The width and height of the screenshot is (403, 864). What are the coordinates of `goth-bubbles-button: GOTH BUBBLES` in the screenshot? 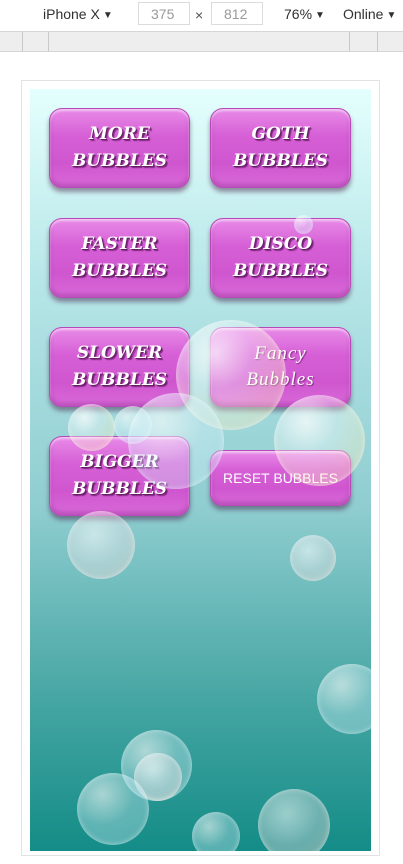 It's located at (280, 148).